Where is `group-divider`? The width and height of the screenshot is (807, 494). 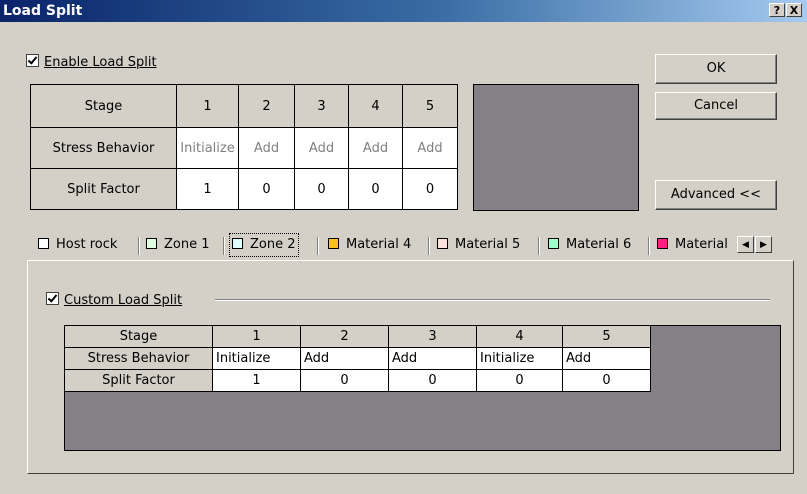 group-divider is located at coordinates (492, 300).